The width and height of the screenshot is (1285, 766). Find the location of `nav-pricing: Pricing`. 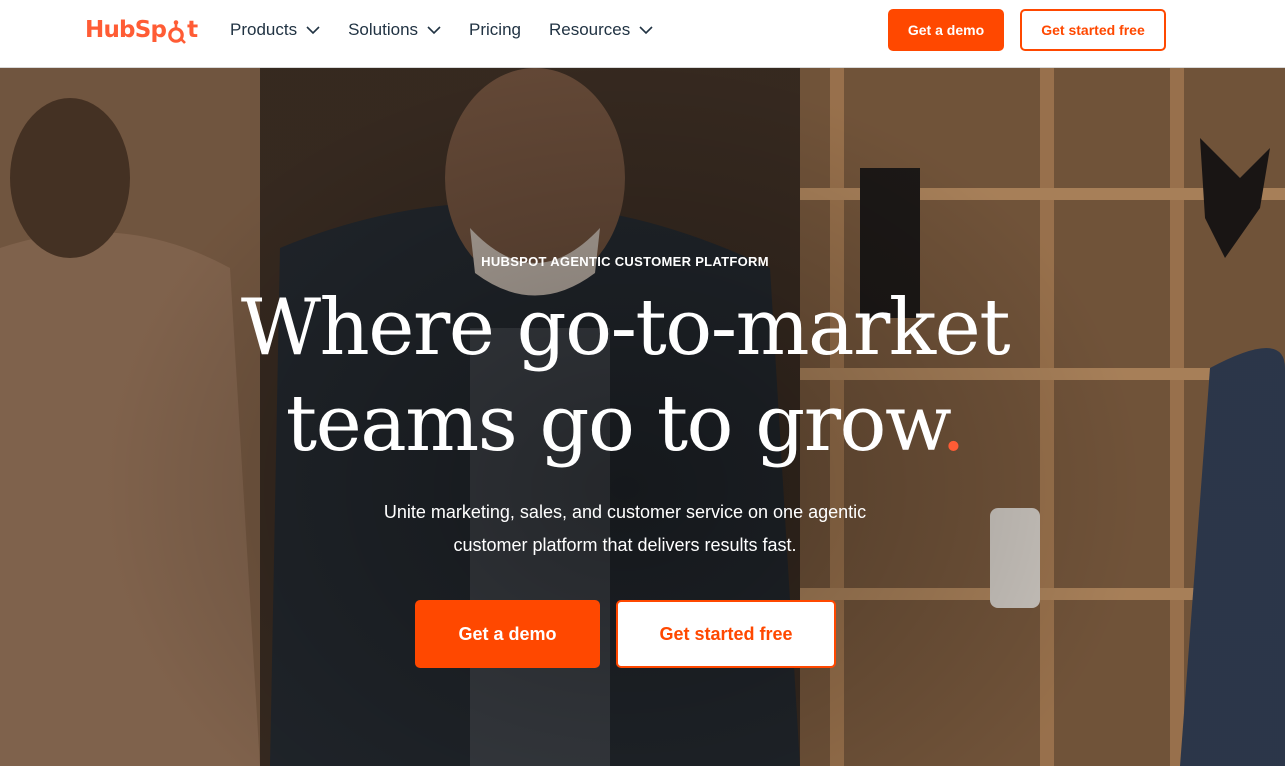

nav-pricing: Pricing is located at coordinates (495, 30).